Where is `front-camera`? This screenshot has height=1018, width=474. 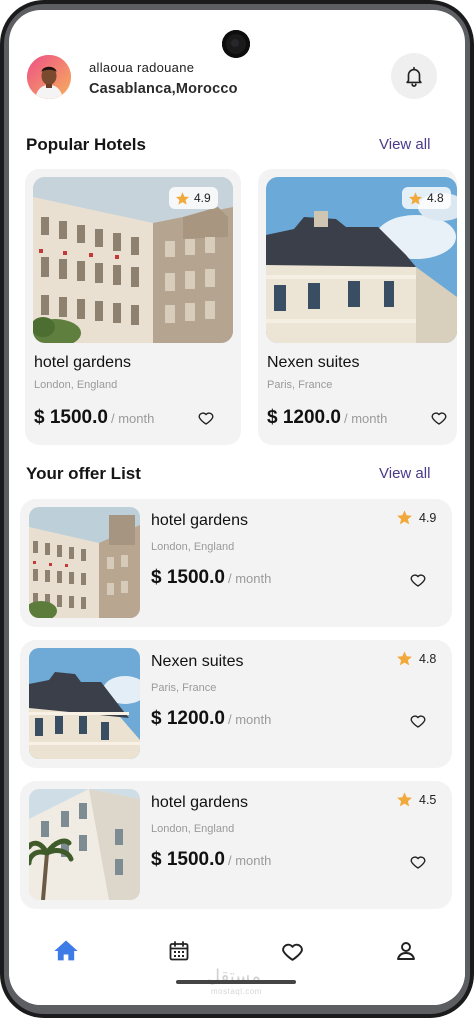
front-camera is located at coordinates (236, 44).